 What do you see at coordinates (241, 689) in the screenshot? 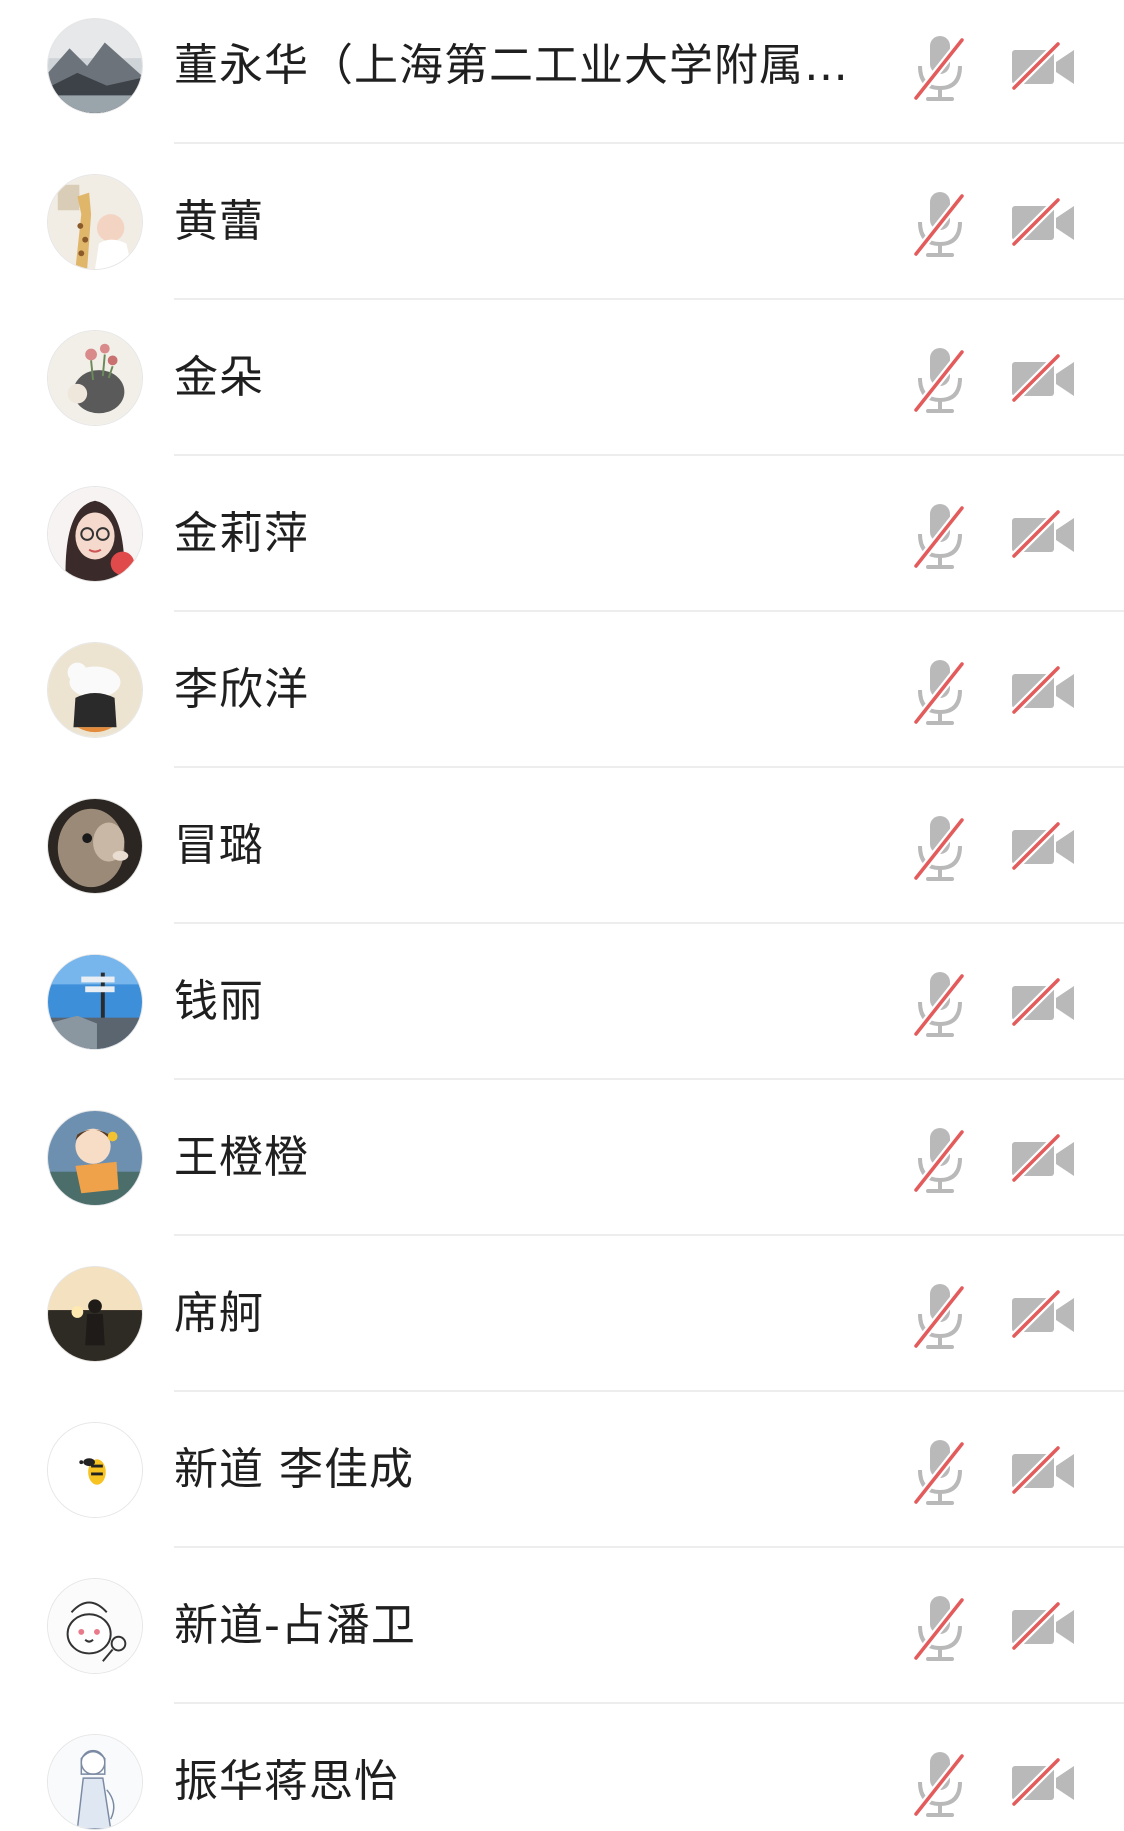
I see `participant-name: 李欣洋` at bounding box center [241, 689].